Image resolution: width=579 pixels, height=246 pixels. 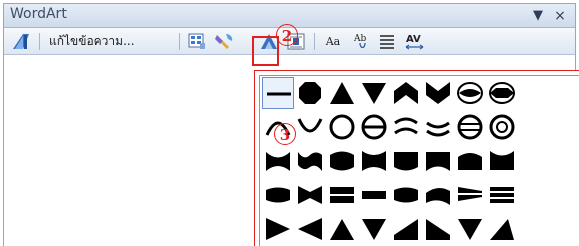 I want to click on format-paint-icon, so click(x=224, y=41).